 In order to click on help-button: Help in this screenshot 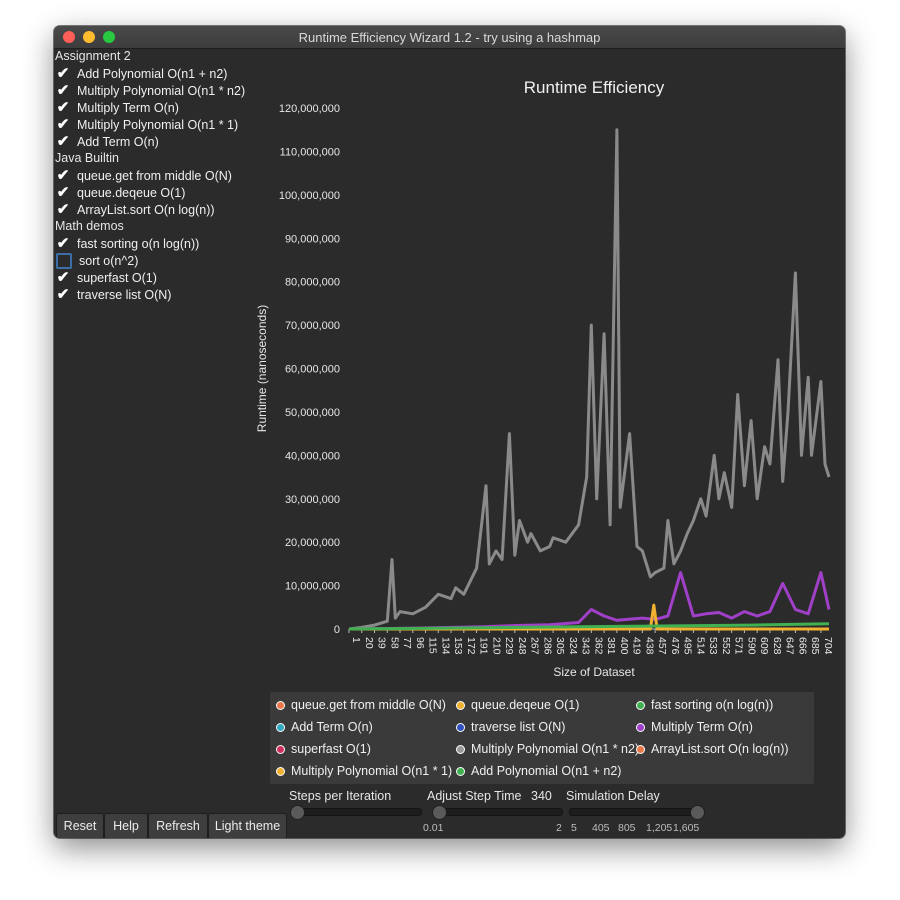, I will do `click(126, 825)`.